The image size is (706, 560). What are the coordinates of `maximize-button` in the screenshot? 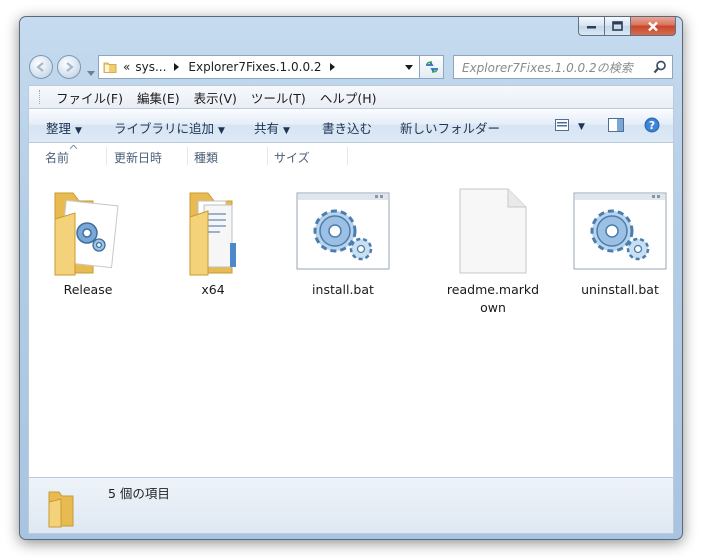 It's located at (618, 26).